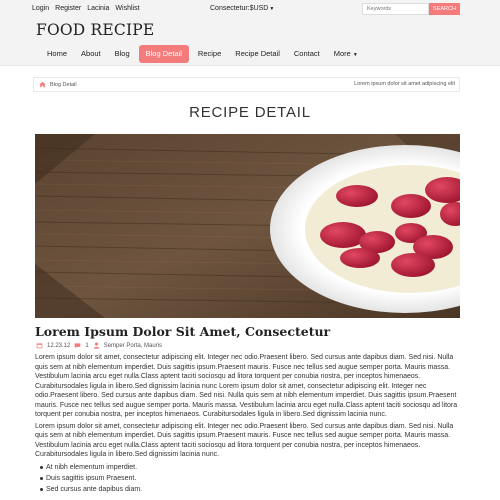 The width and height of the screenshot is (500, 500). I want to click on post-date: 12.23.12, so click(59, 345).